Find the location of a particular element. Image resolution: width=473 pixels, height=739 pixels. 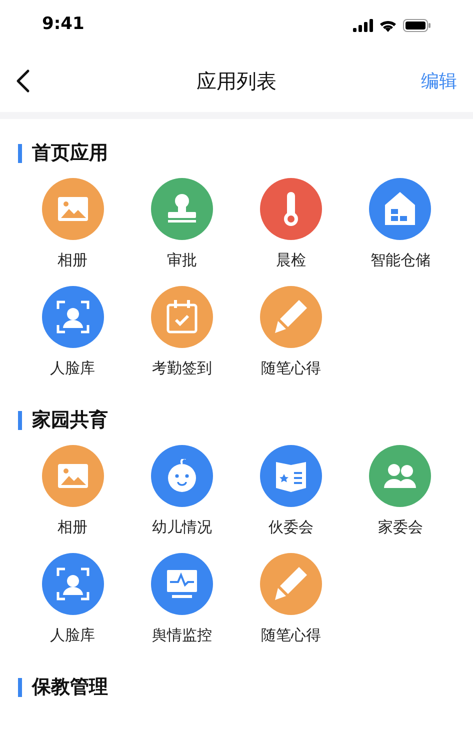

section-title: 保教管理 is located at coordinates (70, 687).